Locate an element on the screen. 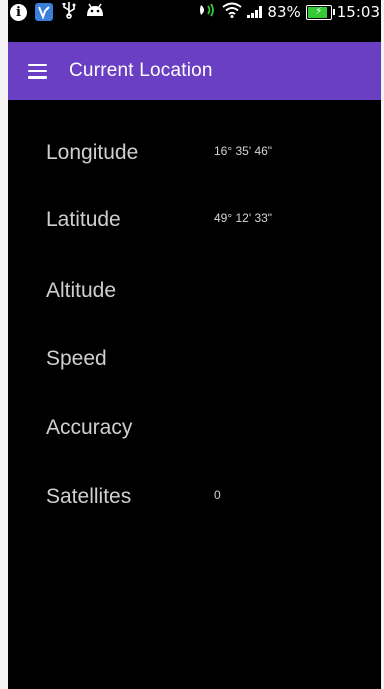 The height and width of the screenshot is (689, 384). app-toolbar: Current Location is located at coordinates (194, 71).